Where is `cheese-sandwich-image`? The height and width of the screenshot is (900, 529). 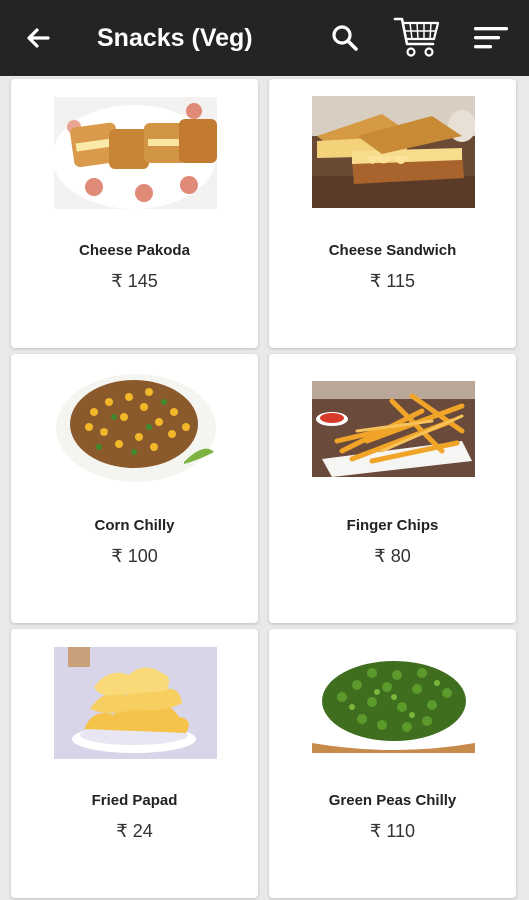
cheese-sandwich-image is located at coordinates (393, 152).